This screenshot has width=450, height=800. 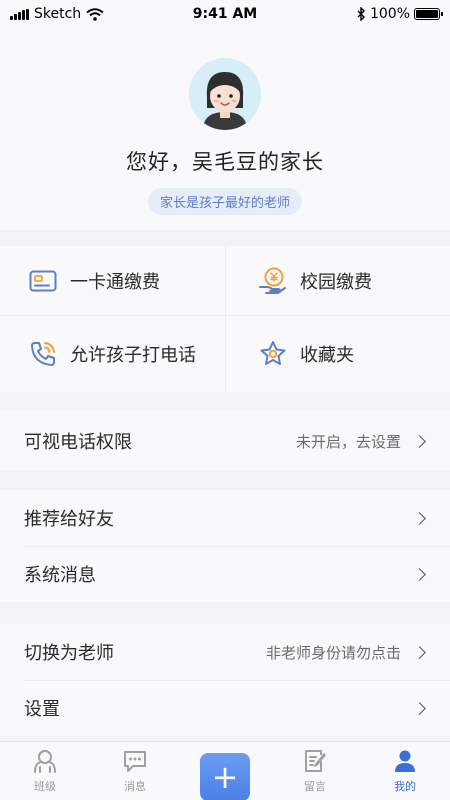 I want to click on shortcut-card-payment: 一卡通缴费, so click(x=112, y=281).